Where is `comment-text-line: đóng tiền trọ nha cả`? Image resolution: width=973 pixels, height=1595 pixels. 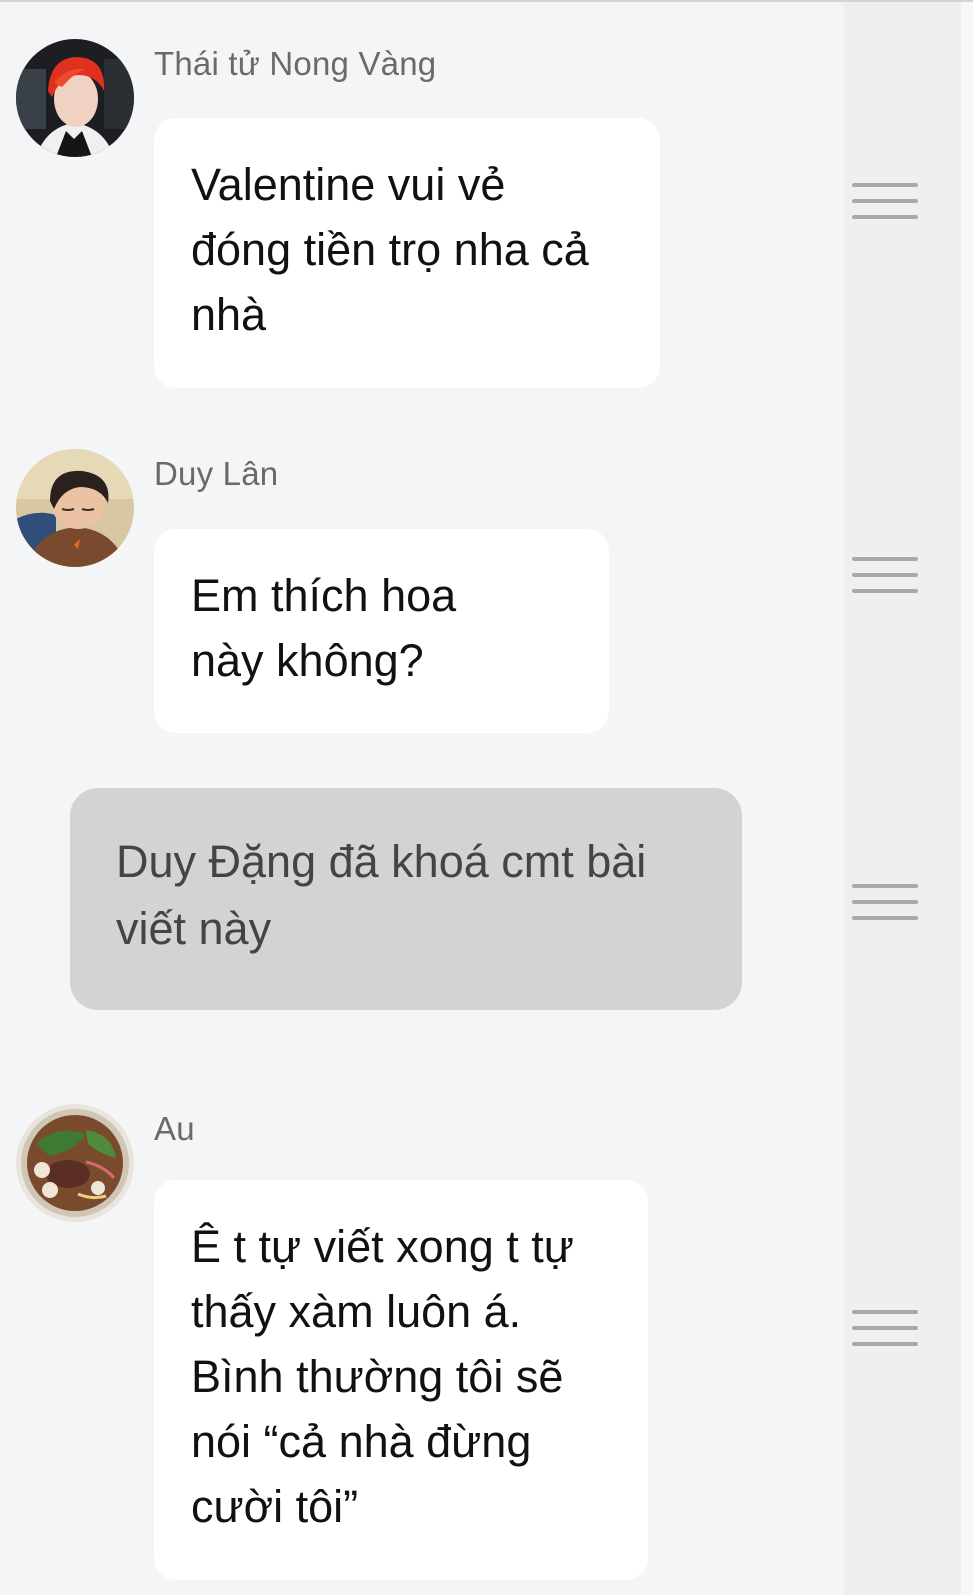
comment-text-line: đóng tiền trọ nha cả is located at coordinates (390, 249).